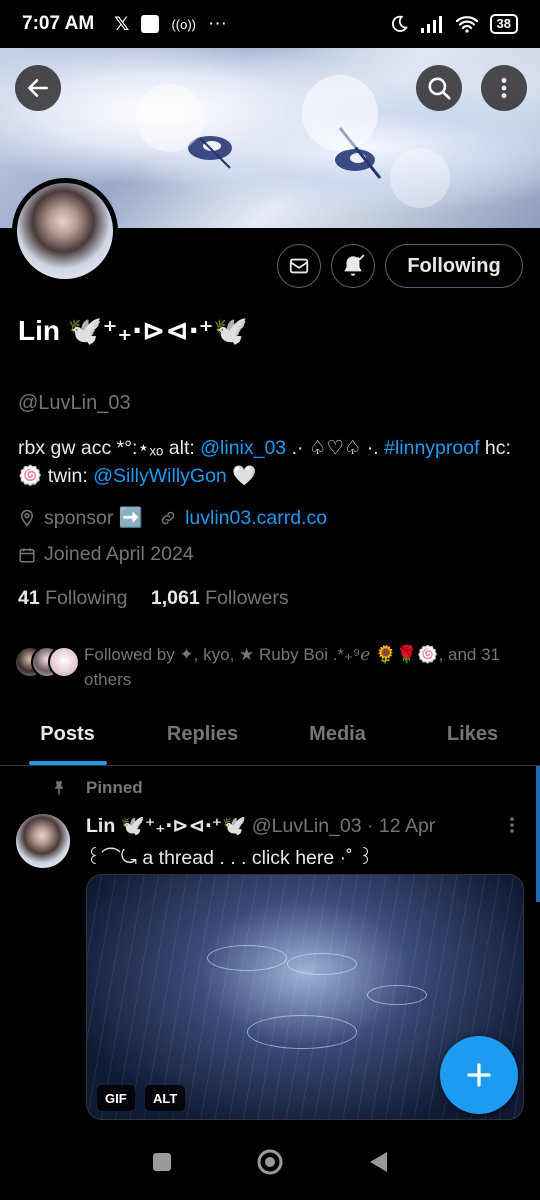  I want to click on triangle-back-icon, so click(378, 1161).